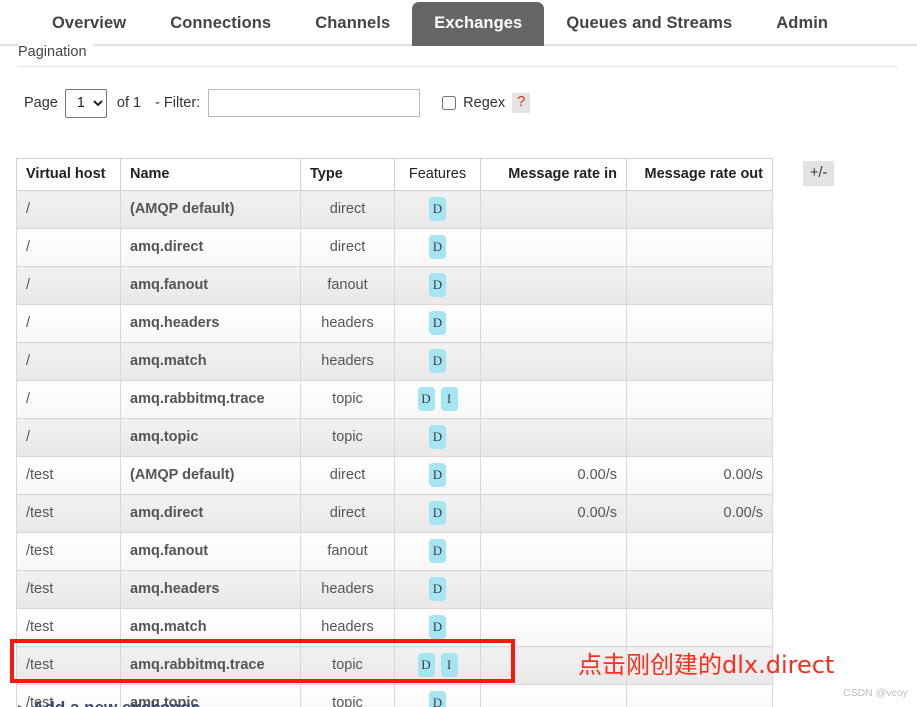 The image size is (917, 707). I want to click on page-label: Page, so click(41, 103).